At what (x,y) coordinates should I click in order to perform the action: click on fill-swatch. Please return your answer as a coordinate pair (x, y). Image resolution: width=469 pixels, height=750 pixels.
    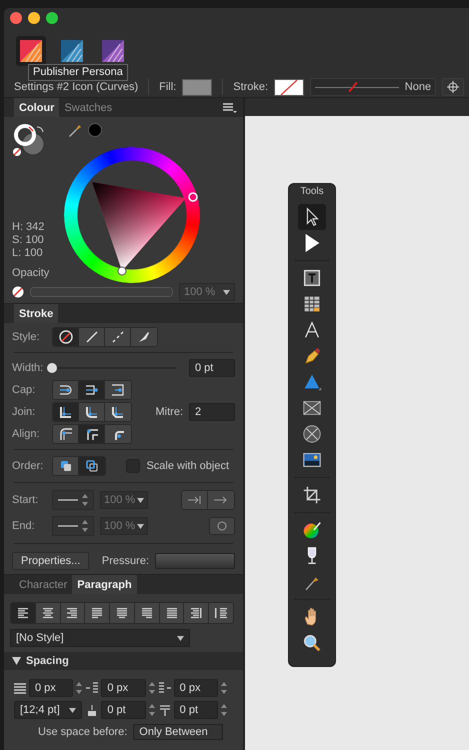
    Looking at the image, I should click on (197, 87).